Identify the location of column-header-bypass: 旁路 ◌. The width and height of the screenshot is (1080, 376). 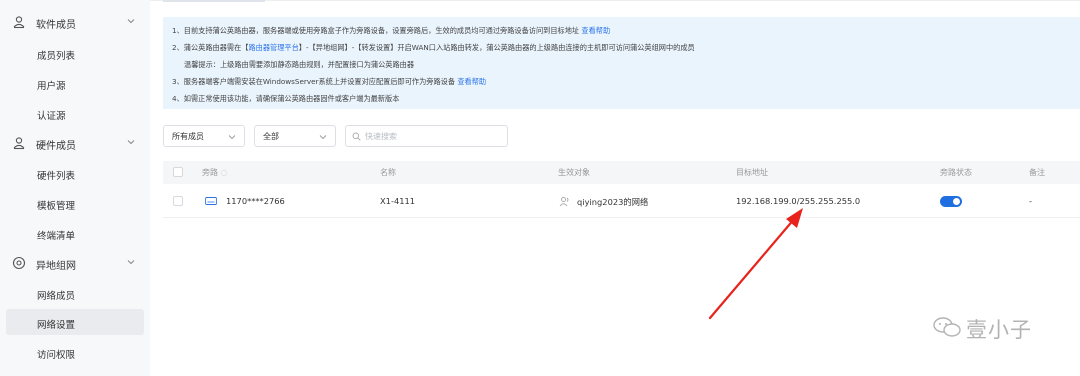
(215, 172).